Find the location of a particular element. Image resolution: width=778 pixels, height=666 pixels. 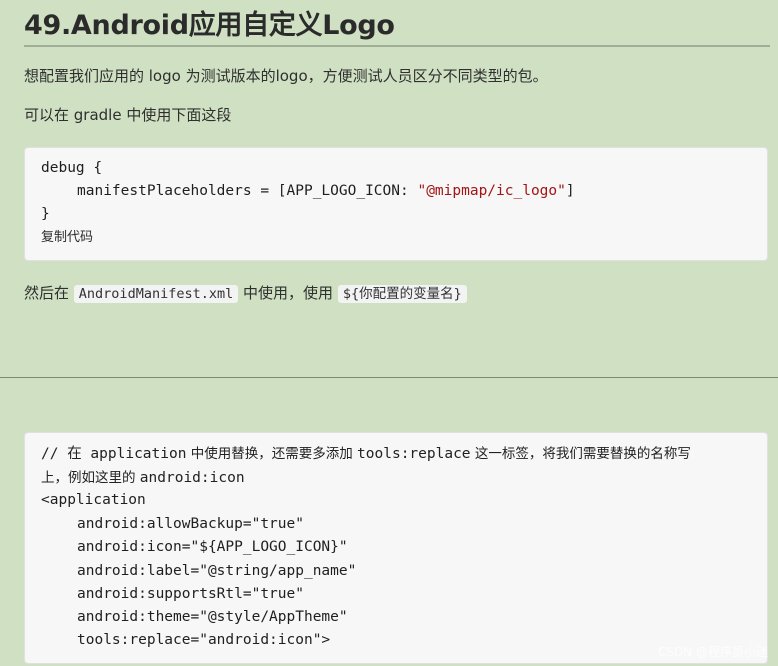

title-underline is located at coordinates (397, 46).